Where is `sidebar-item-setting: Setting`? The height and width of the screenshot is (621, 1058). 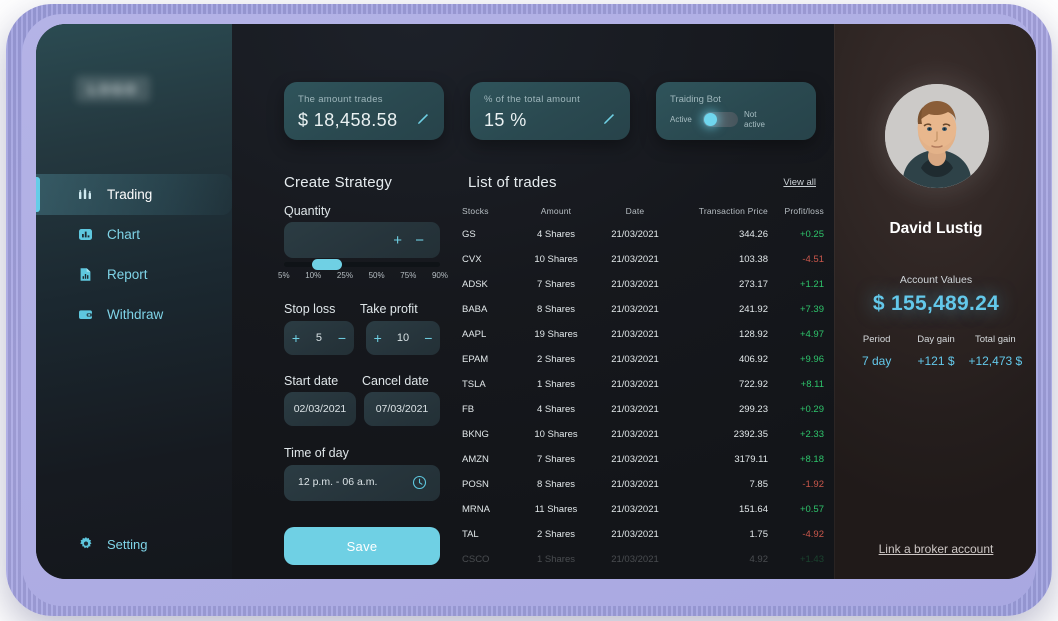 sidebar-item-setting: Setting is located at coordinates (134, 544).